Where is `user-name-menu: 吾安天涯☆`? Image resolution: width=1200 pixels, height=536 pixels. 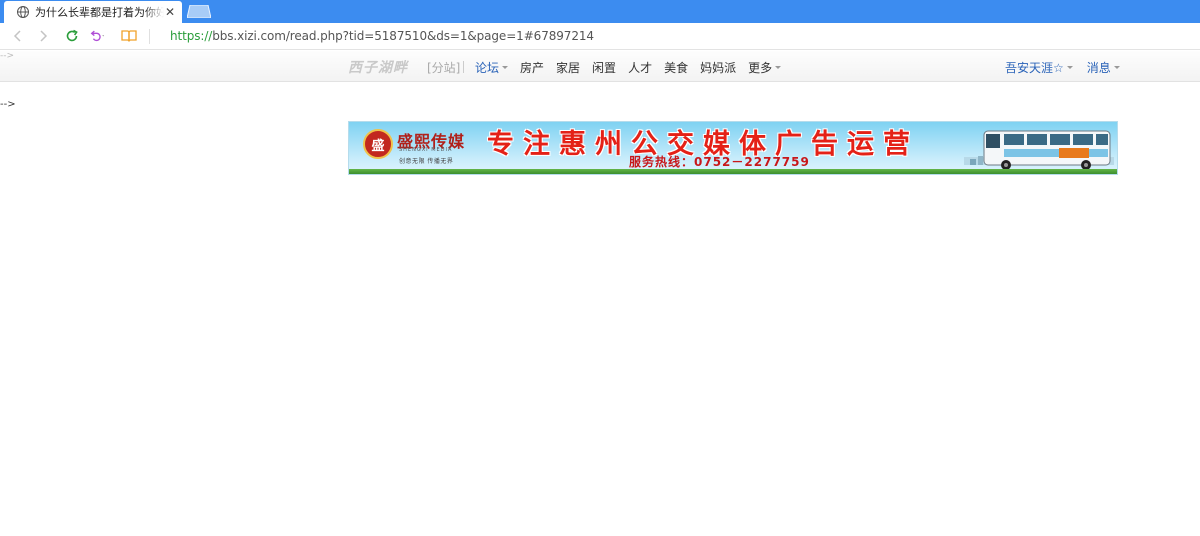 user-name-menu: 吾安天涯☆ is located at coordinates (1039, 67).